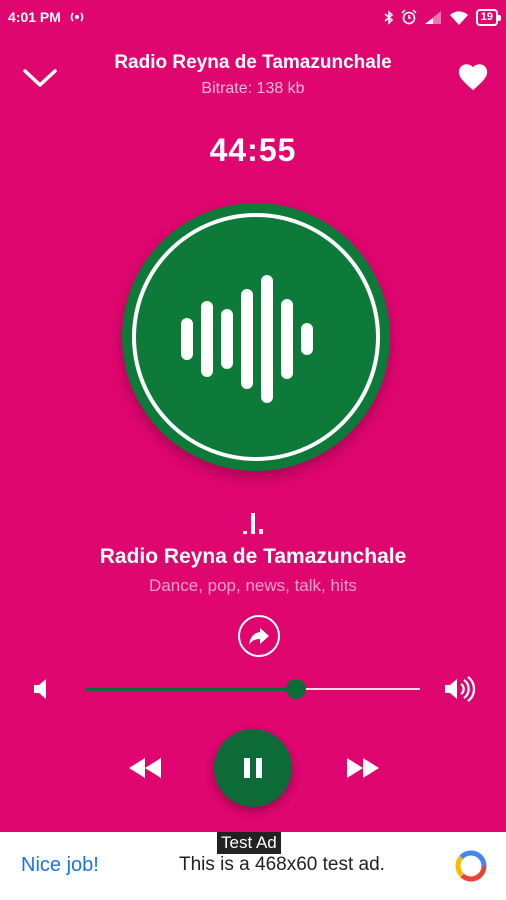 The height and width of the screenshot is (900, 506). Describe the element at coordinates (253, 585) in the screenshot. I see `station-genres: Dance, pop, news, talk, hits` at that location.